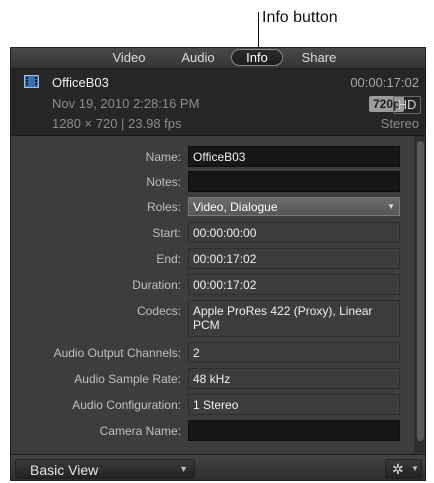  Describe the element at coordinates (294, 258) in the screenshot. I see `end-field: 00:00:17:02` at that location.